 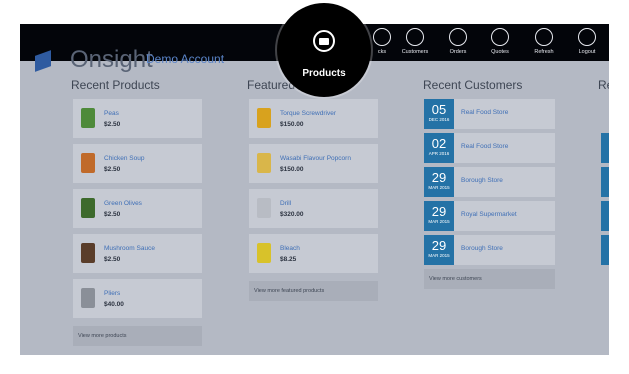 I want to click on date-tile: 02 APR 2016, so click(x=439, y=148).